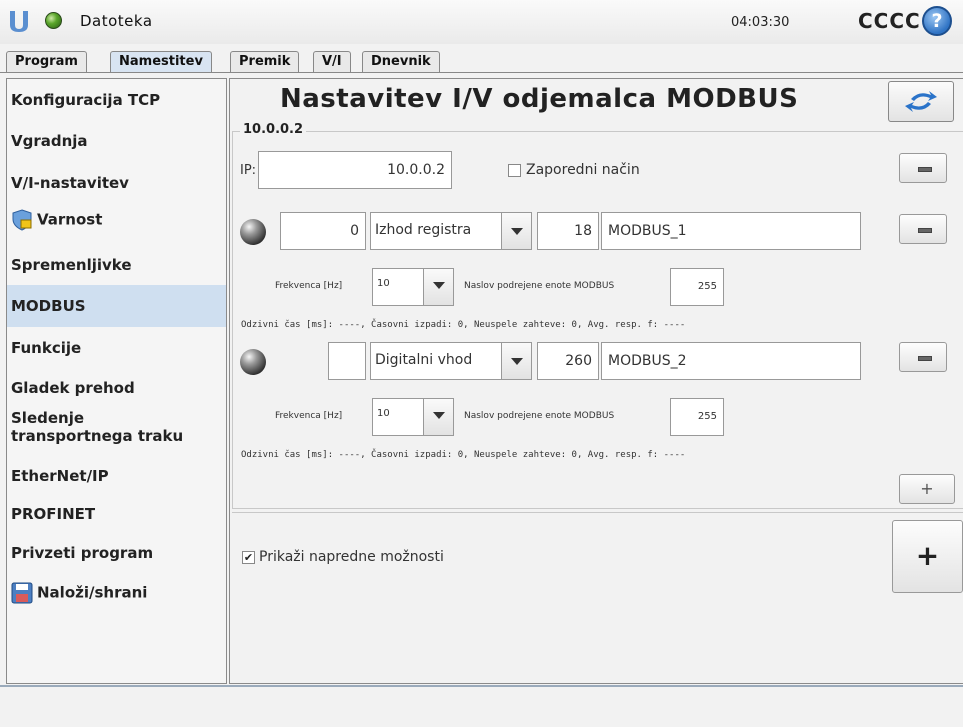 The height and width of the screenshot is (727, 963). Describe the element at coordinates (46, 348) in the screenshot. I see `sidebar-item-label: Funkcije` at that location.